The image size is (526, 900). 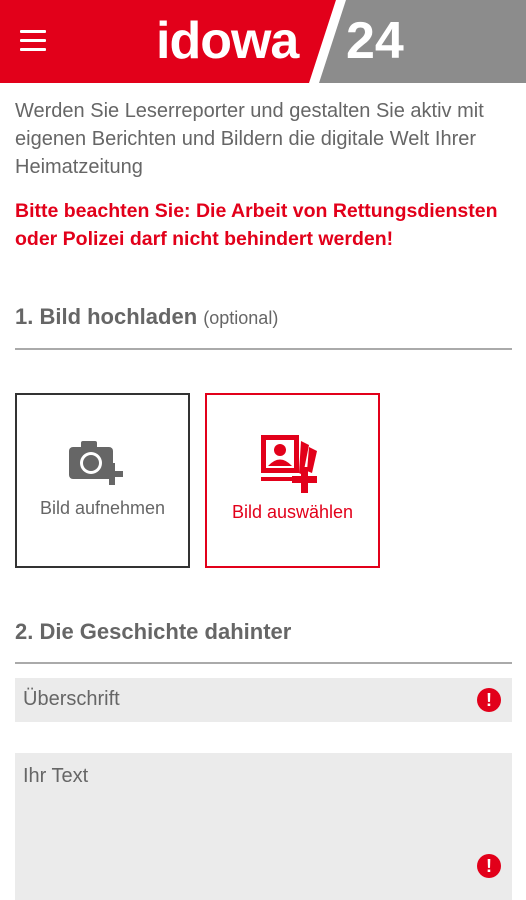 What do you see at coordinates (418, 41) in the screenshot?
I see `header-grey-panel` at bounding box center [418, 41].